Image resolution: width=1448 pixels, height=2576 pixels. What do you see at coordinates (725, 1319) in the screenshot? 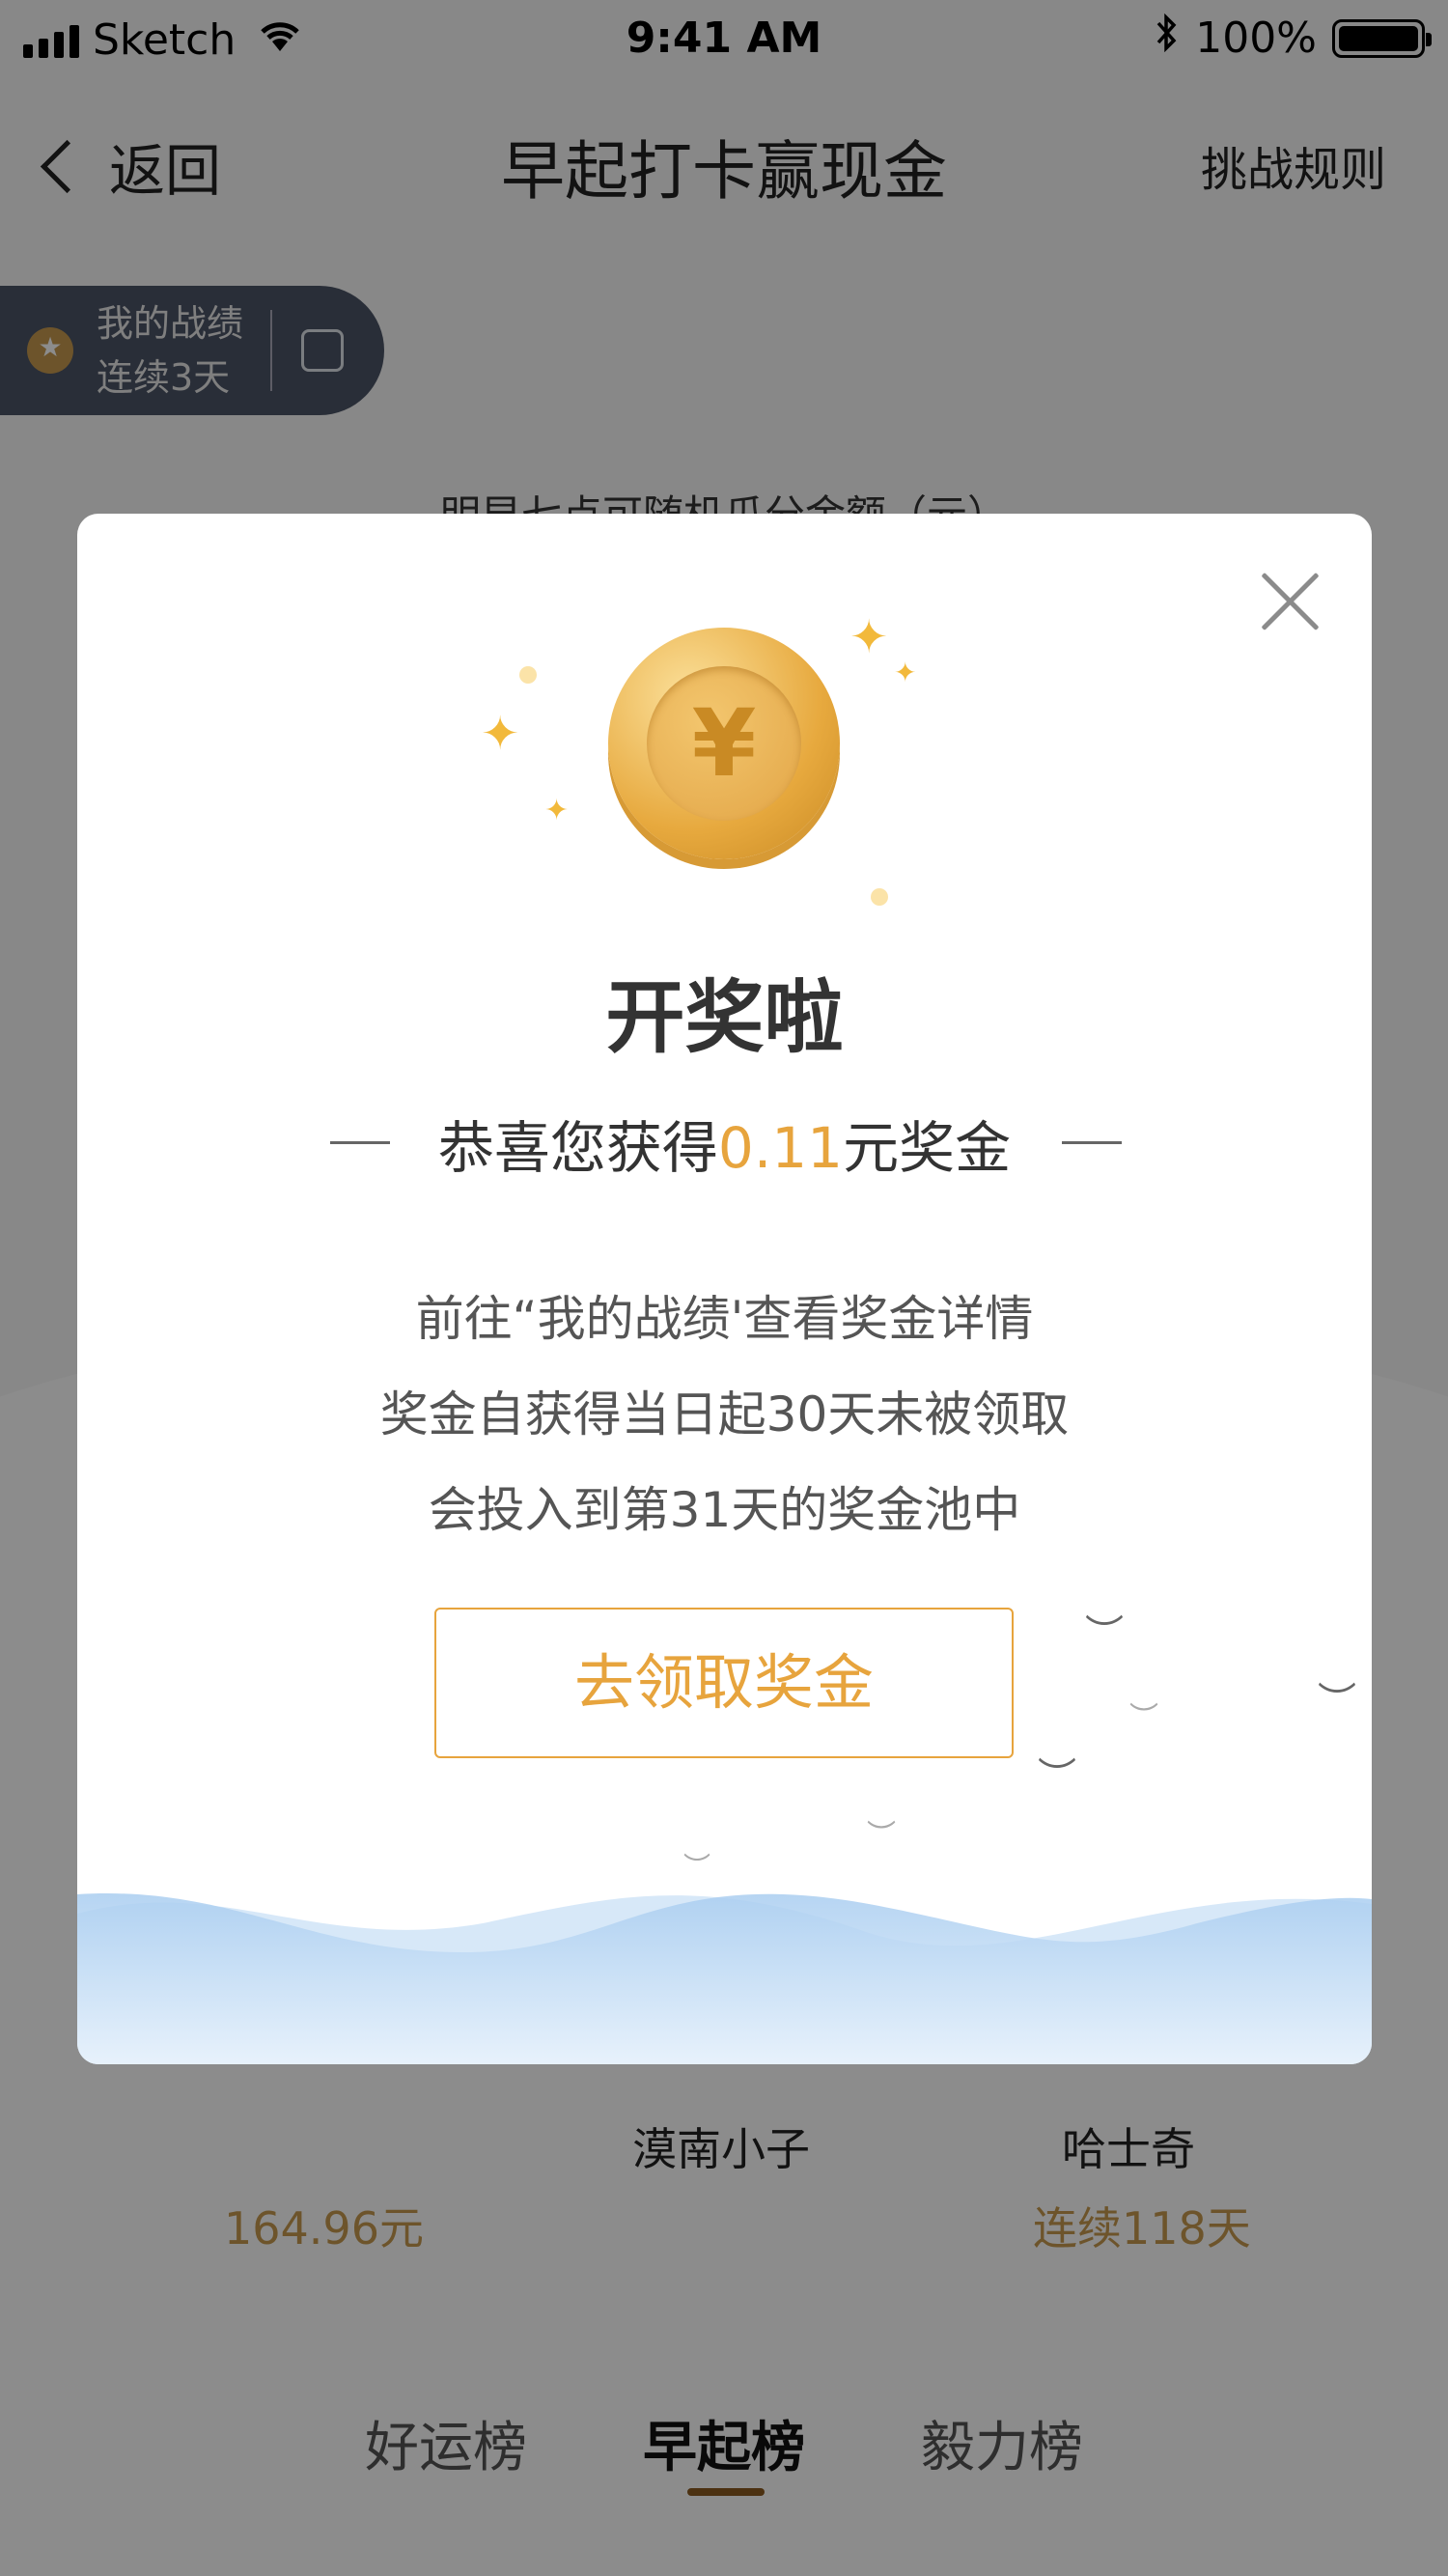
I see `description-line: 前往“我的战绩'查看奖金详情` at bounding box center [725, 1319].